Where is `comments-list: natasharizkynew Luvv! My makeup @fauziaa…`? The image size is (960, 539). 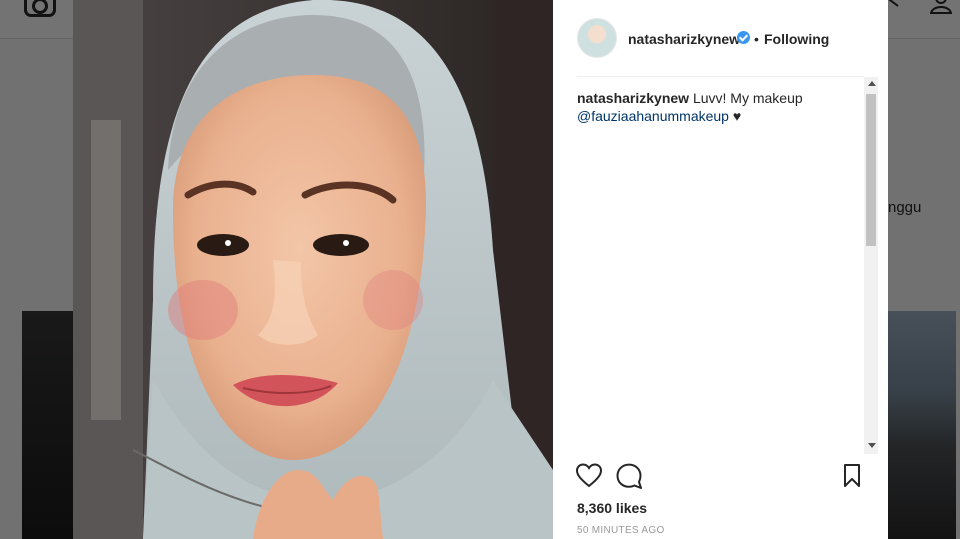
comments-list: natasharizkynew Luvv! My makeup @fauziaa… is located at coordinates (720, 107).